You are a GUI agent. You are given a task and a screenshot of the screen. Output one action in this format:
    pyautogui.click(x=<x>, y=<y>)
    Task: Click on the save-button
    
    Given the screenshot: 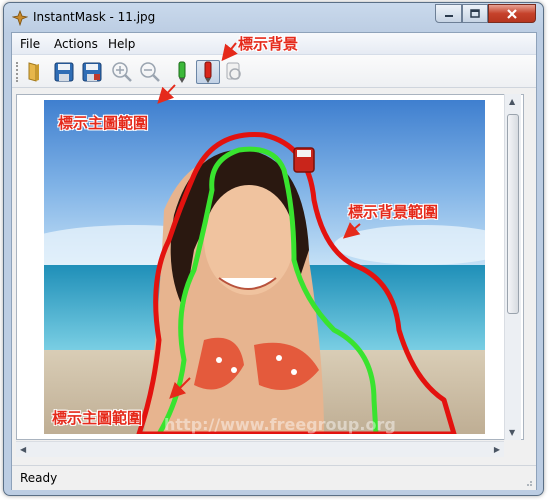 What is the action you would take?
    pyautogui.click(x=64, y=72)
    